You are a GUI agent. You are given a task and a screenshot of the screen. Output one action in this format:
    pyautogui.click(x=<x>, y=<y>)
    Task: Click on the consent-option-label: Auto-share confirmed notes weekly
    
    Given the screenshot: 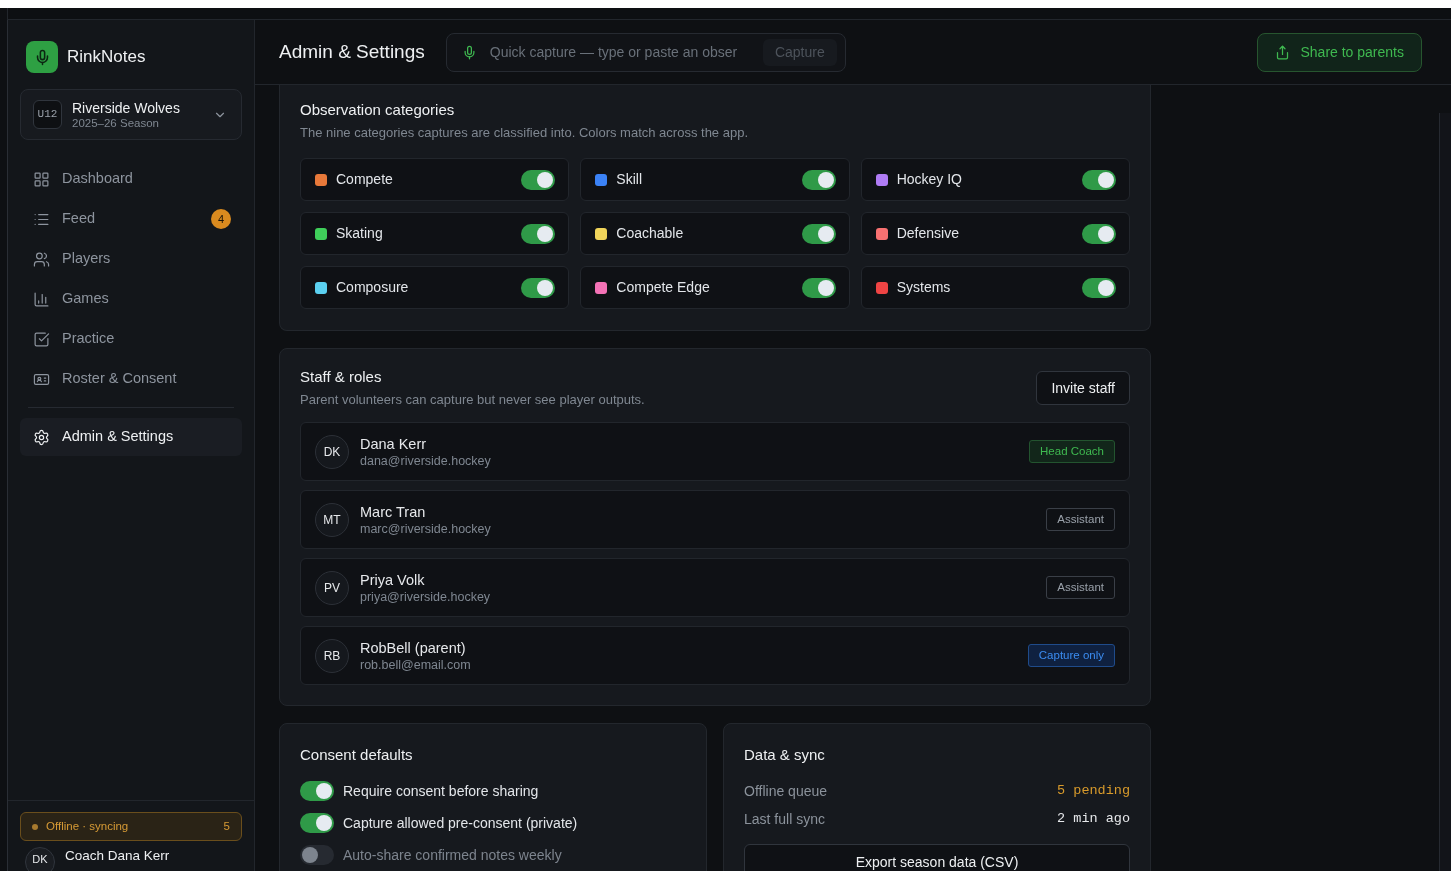 What is the action you would take?
    pyautogui.click(x=452, y=855)
    